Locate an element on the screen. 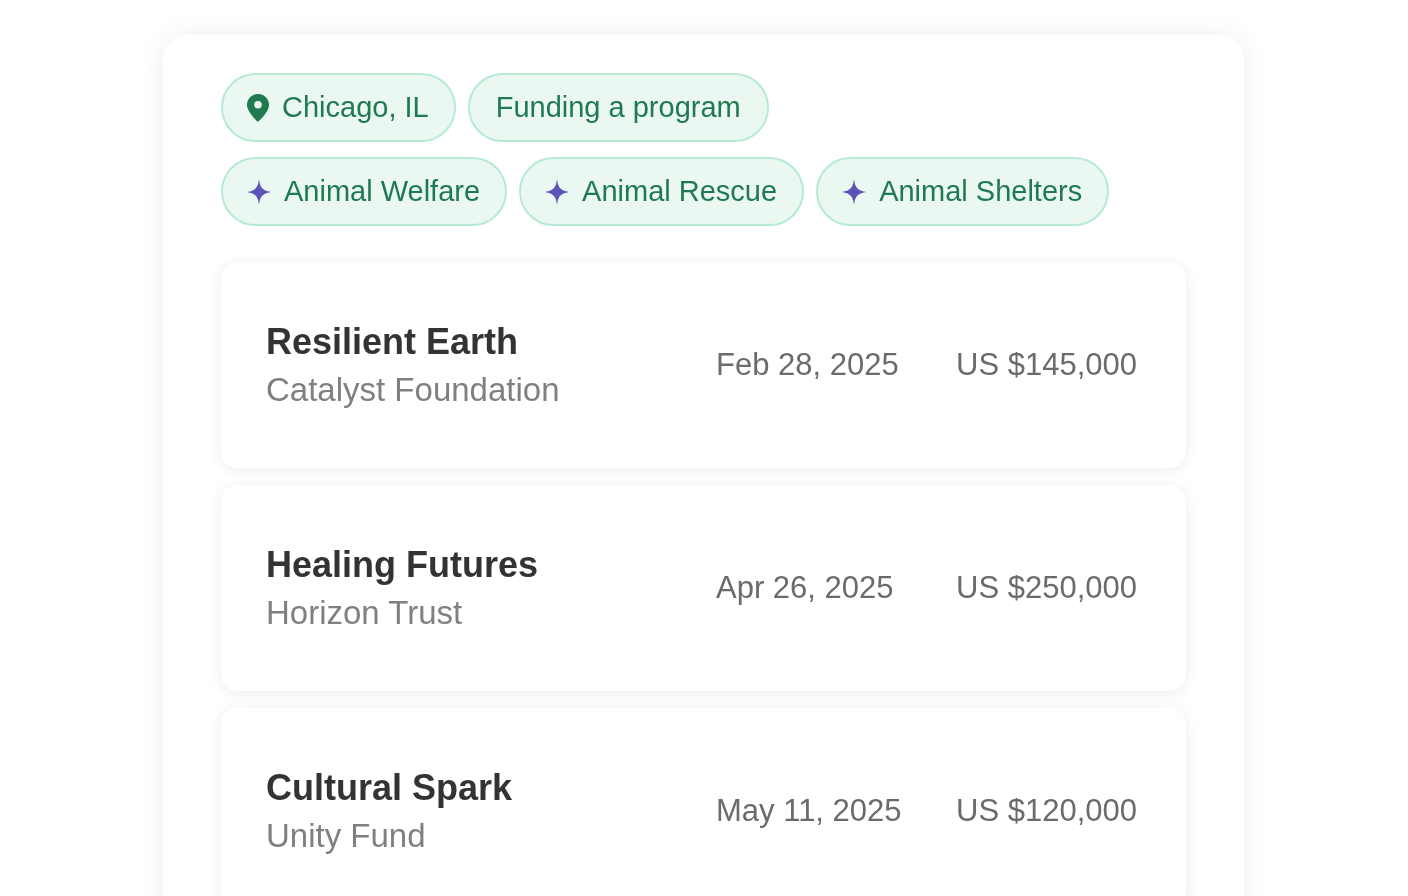 This screenshot has width=1408, height=896. grant-title: Healing Futures is located at coordinates (403, 565).